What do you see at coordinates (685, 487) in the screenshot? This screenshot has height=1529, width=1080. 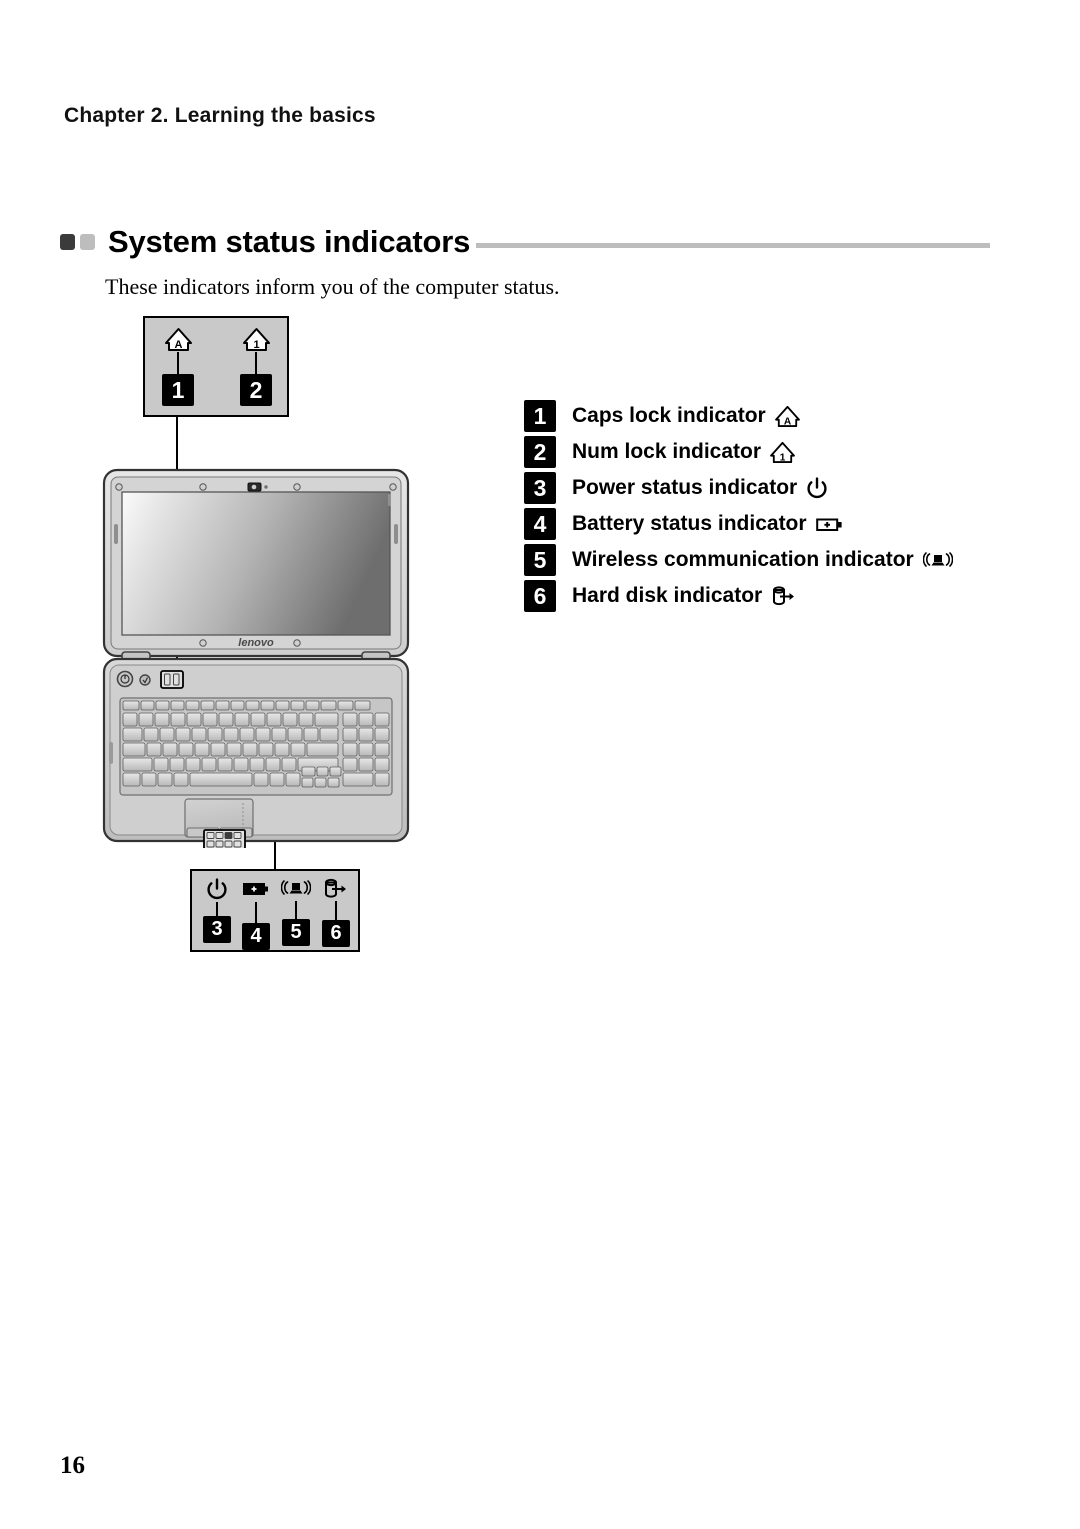 I see `legend-label-power-status: Power status indicator` at bounding box center [685, 487].